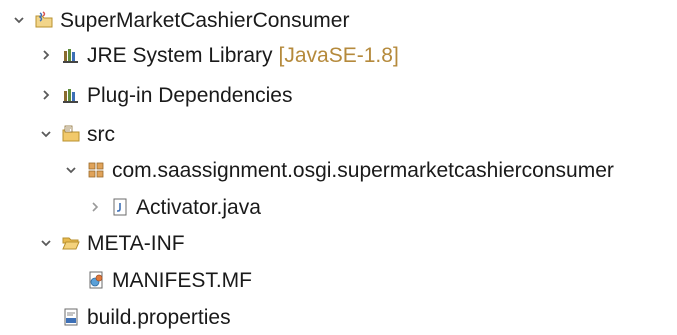  I want to click on source-folder-icon, so click(71, 134).